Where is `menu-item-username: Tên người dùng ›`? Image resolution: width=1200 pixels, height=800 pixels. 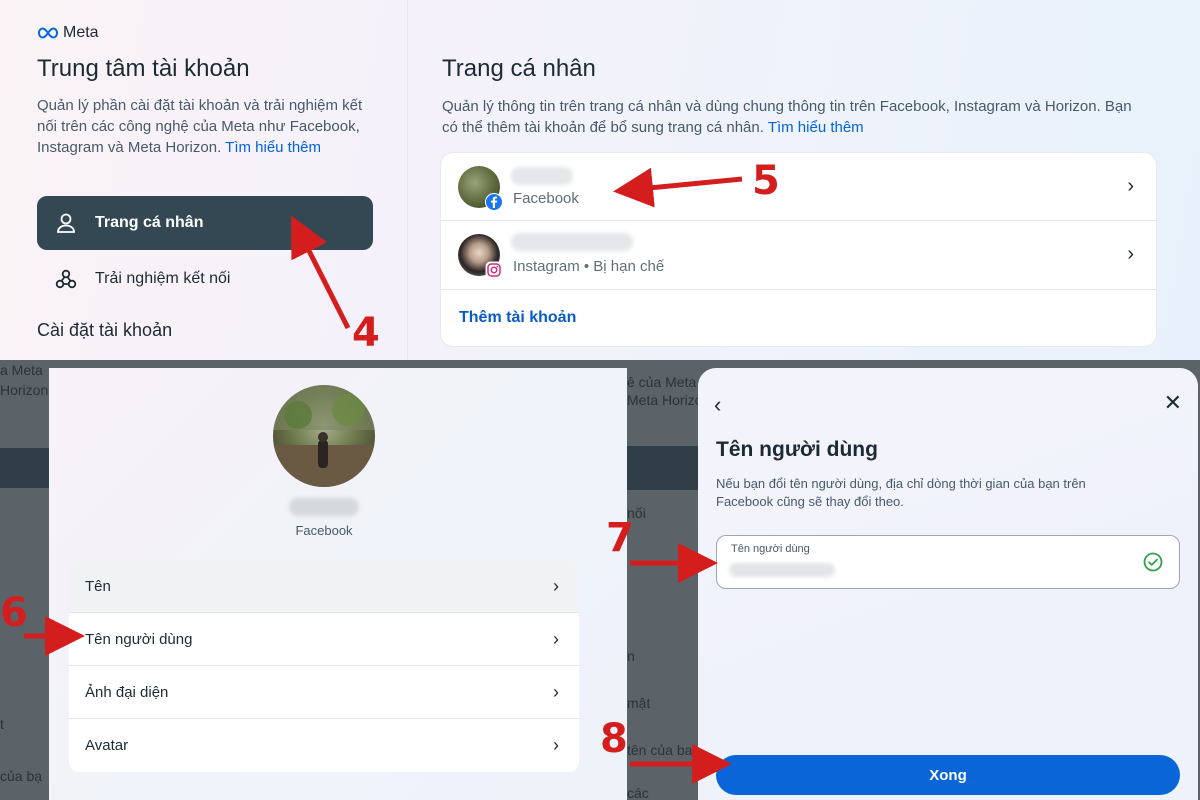 menu-item-username: Tên người dùng › is located at coordinates (324, 639).